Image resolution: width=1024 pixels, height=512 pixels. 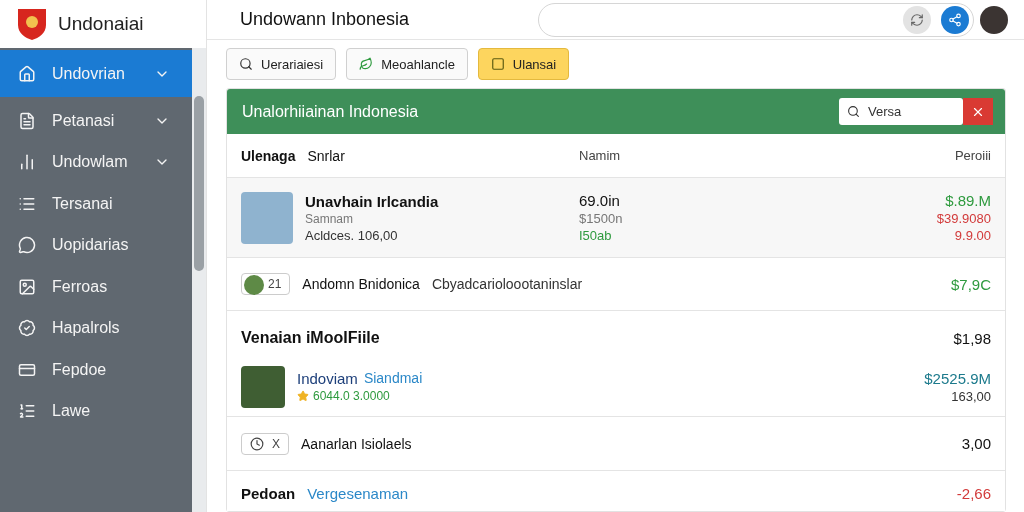 What do you see at coordinates (963, 218) in the screenshot?
I see `amount-text: $39.9080` at bounding box center [963, 218].